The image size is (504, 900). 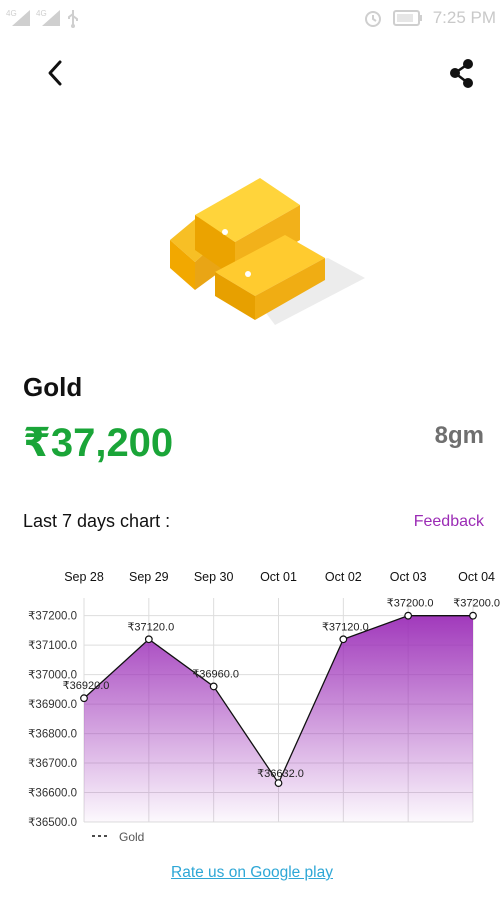 I want to click on y-tick-label: ₹36800.0, so click(x=52, y=735).